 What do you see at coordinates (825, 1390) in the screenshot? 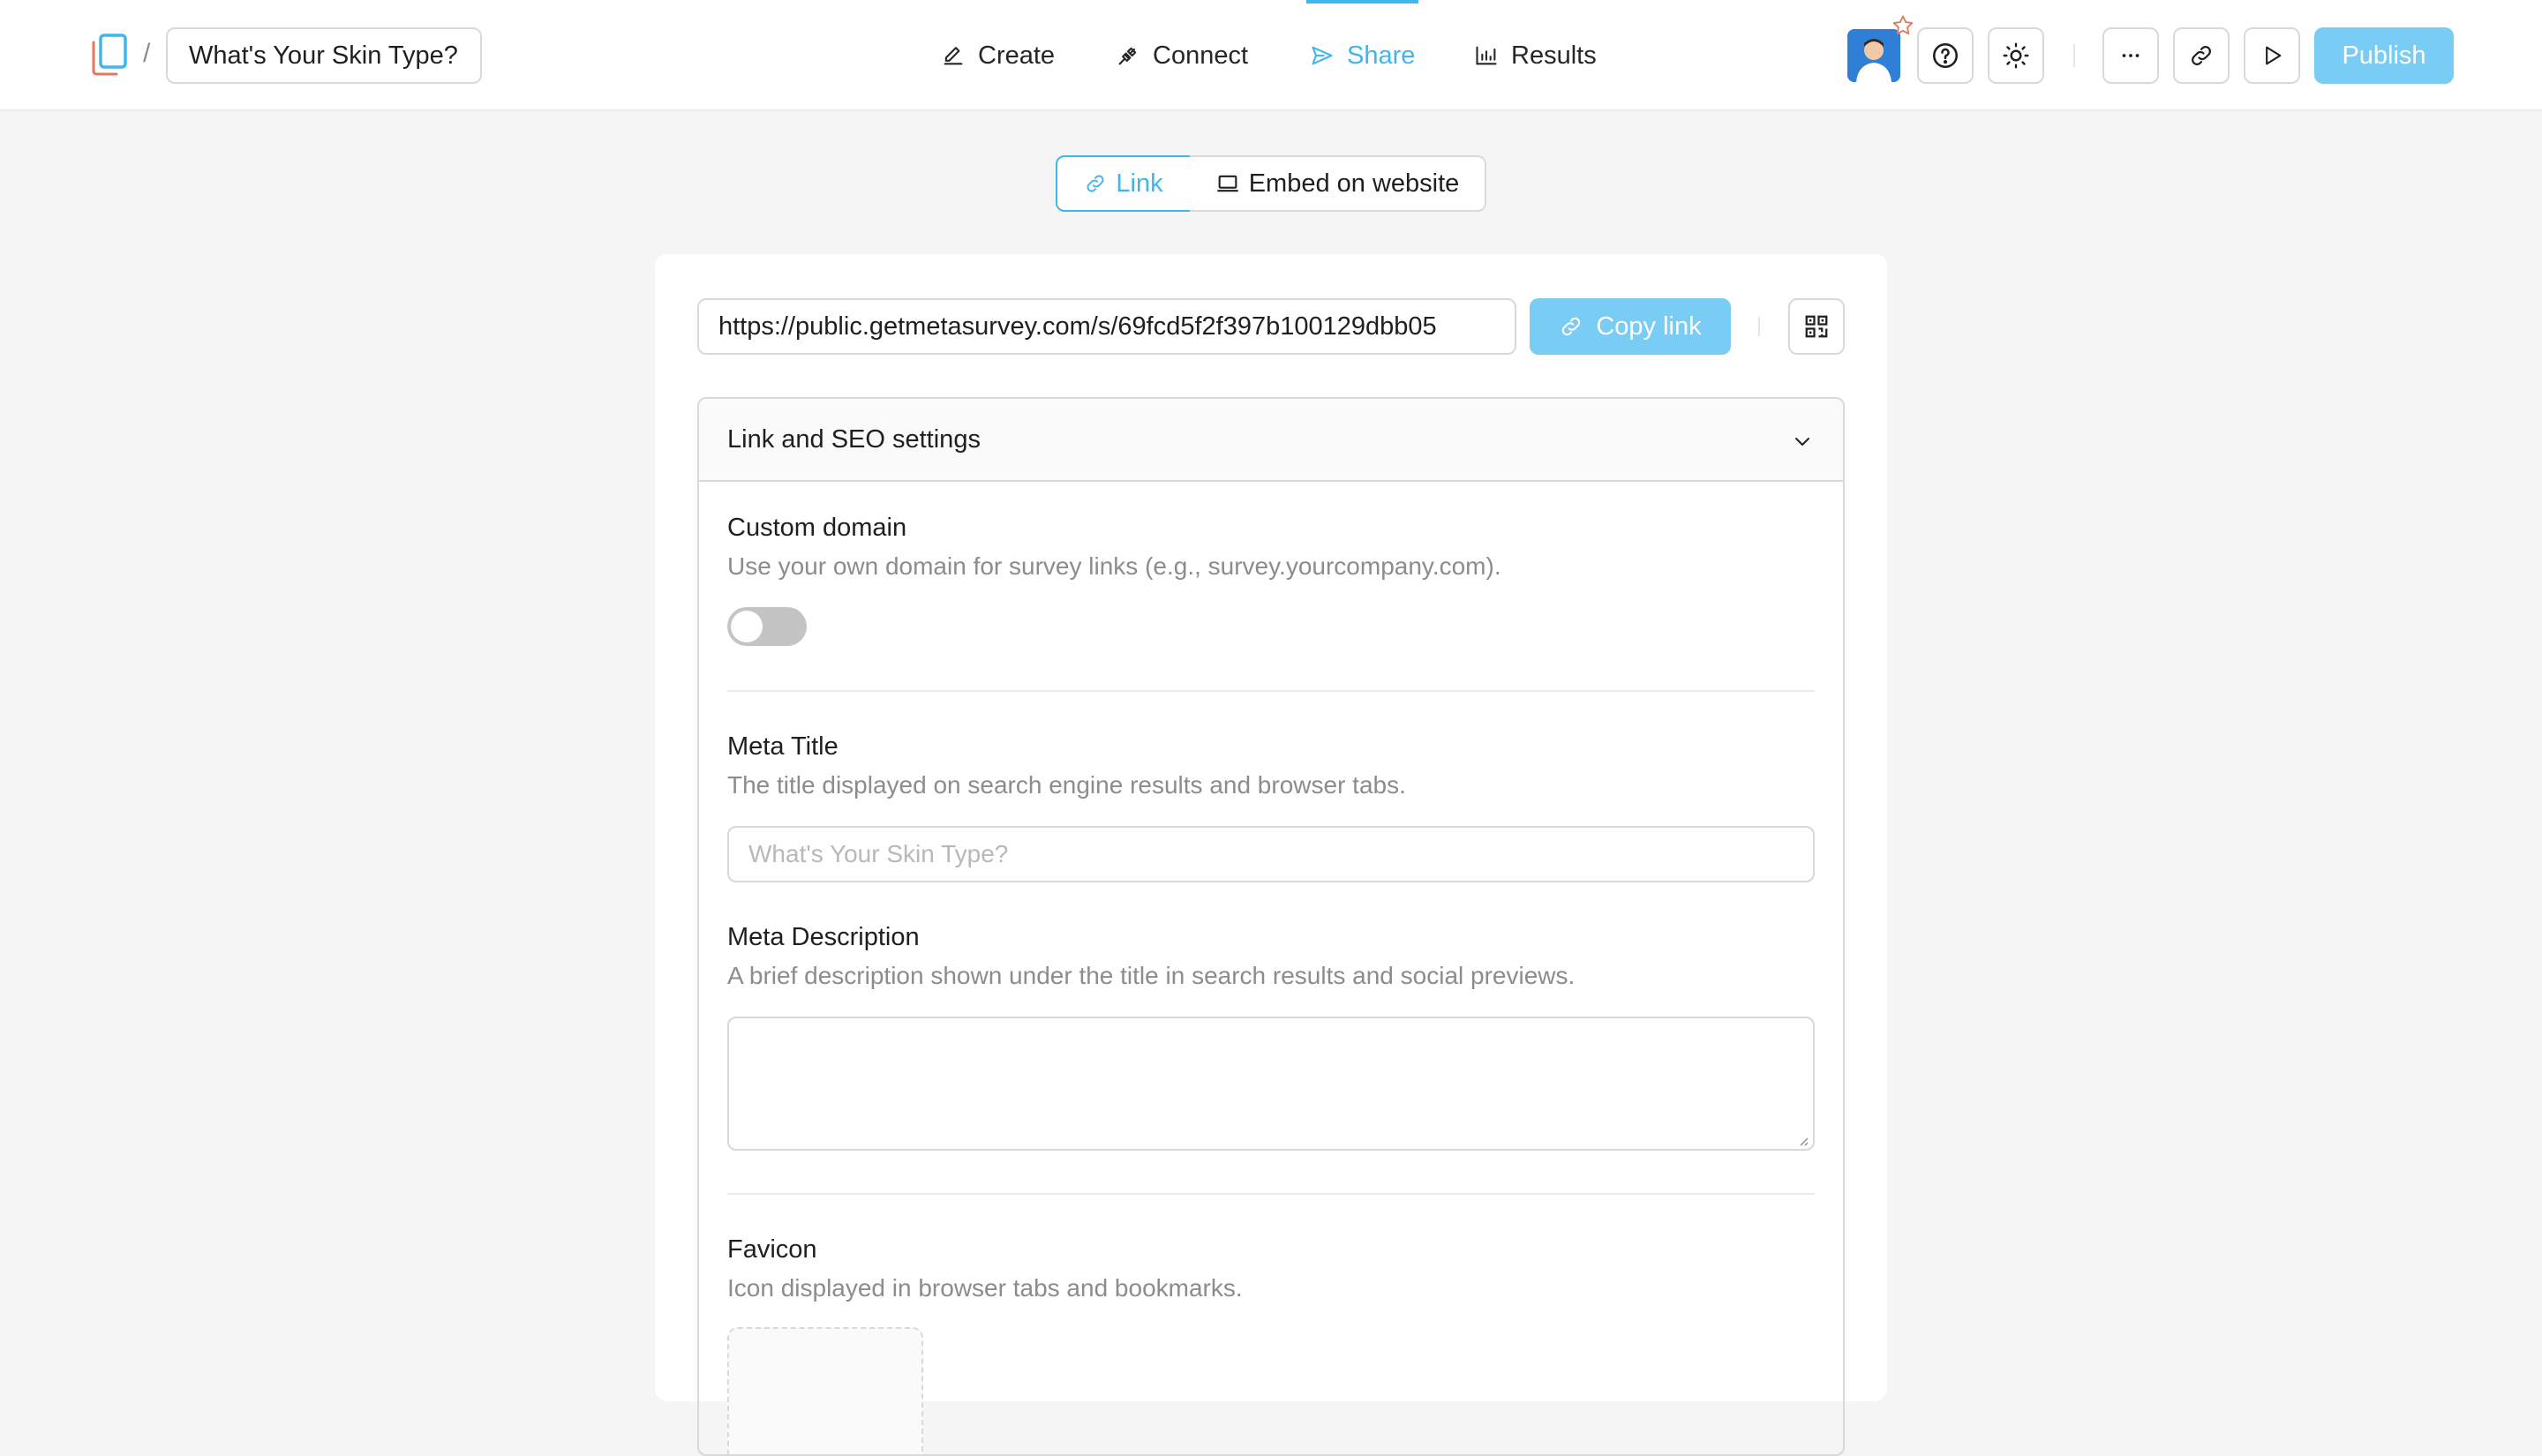
I see `favicon-upload` at bounding box center [825, 1390].